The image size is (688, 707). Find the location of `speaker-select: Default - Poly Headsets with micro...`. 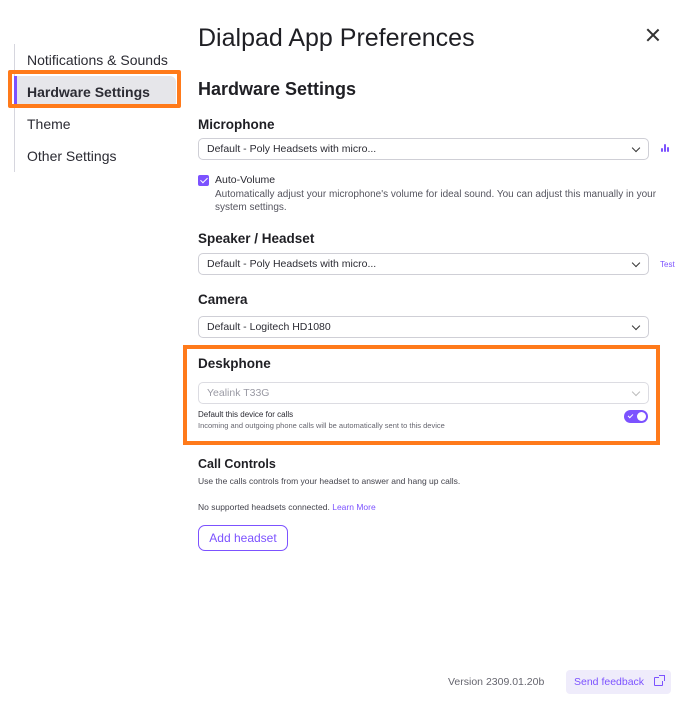

speaker-select: Default - Poly Headsets with micro... is located at coordinates (423, 264).